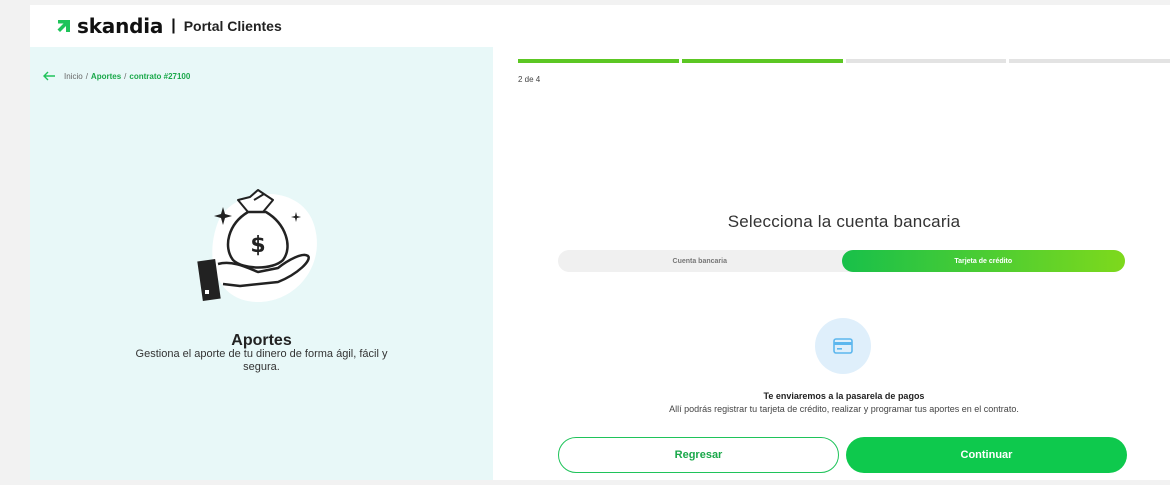  Describe the element at coordinates (983, 261) in the screenshot. I see `option-tarjeta-credito: Tarjeta de crédito` at that location.